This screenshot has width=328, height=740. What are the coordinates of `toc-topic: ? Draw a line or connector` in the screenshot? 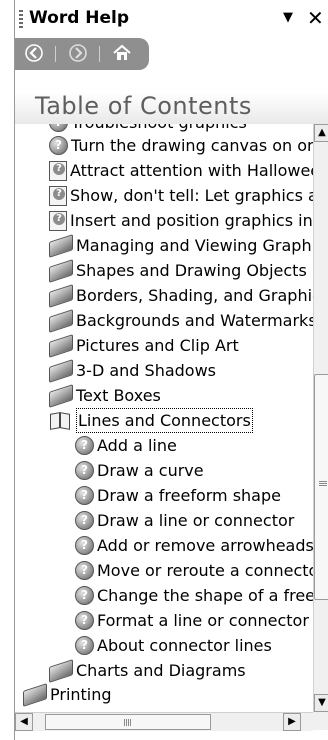 It's located at (184, 520).